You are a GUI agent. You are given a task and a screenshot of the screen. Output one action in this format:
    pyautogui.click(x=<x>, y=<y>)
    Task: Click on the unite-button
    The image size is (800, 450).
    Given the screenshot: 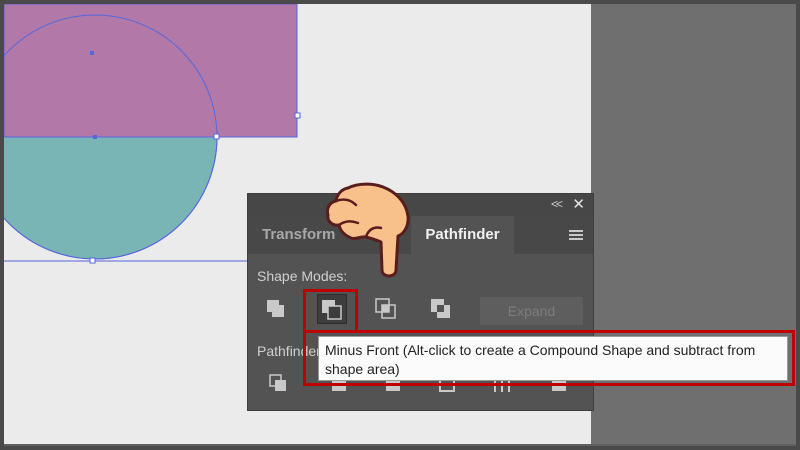 What is the action you would take?
    pyautogui.click(x=277, y=309)
    